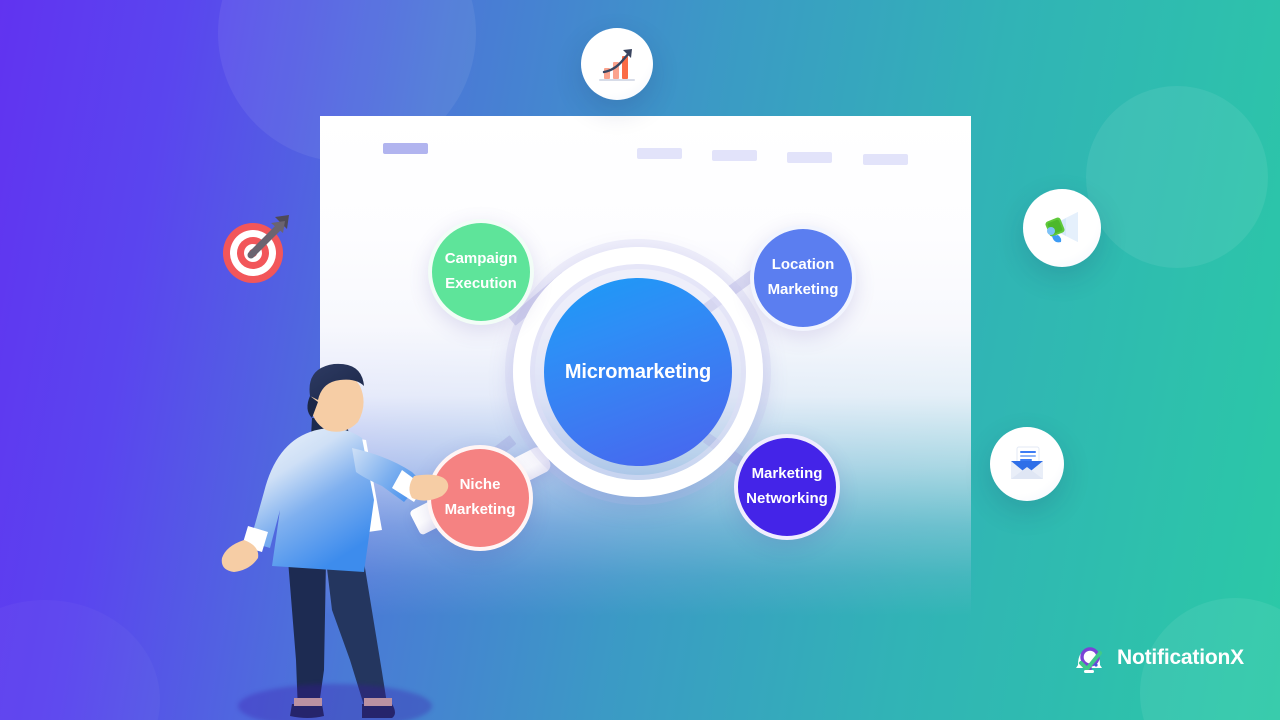  I want to click on brand-logo-text: NotificationX, so click(1180, 657).